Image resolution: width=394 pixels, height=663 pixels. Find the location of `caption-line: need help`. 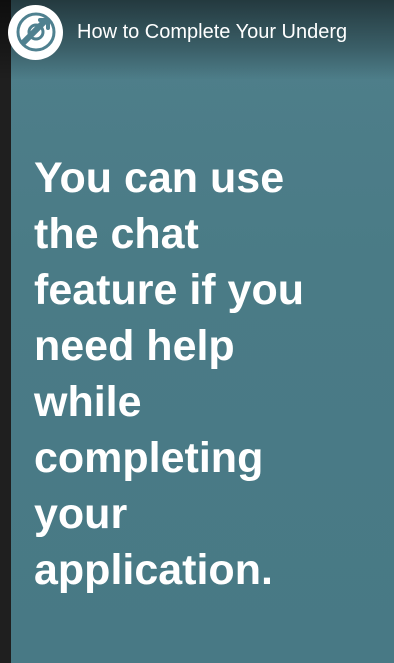

caption-line: need help is located at coordinates (134, 346).